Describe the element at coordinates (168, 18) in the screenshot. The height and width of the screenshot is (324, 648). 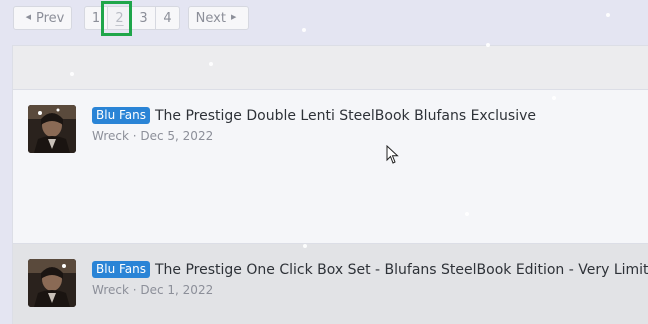
I see `page-4-button: 4` at that location.